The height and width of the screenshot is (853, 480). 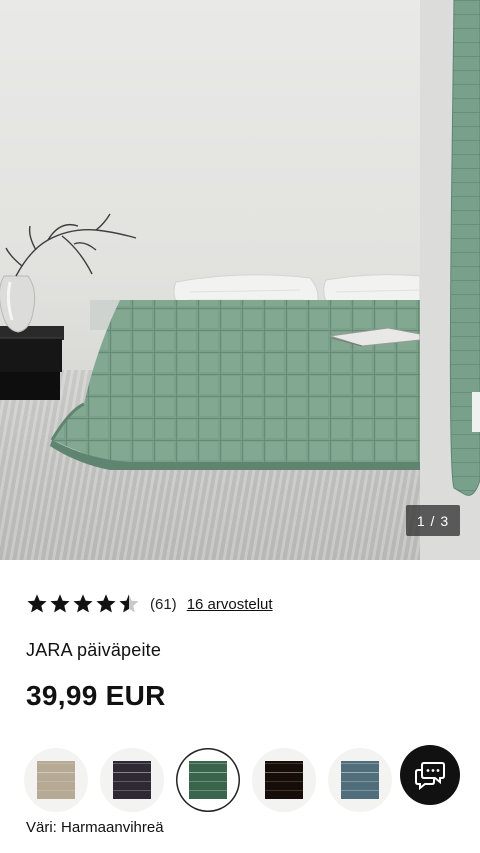 I want to click on color-swatches, so click(x=208, y=781).